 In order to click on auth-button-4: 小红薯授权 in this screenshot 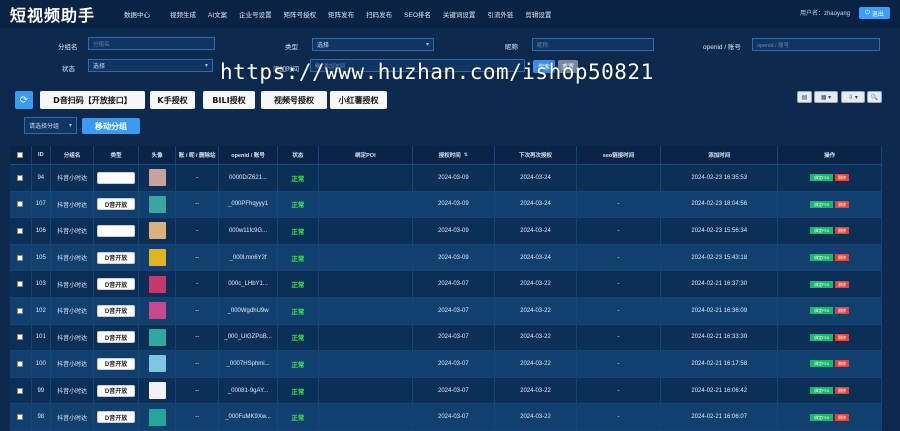, I will do `click(358, 100)`.